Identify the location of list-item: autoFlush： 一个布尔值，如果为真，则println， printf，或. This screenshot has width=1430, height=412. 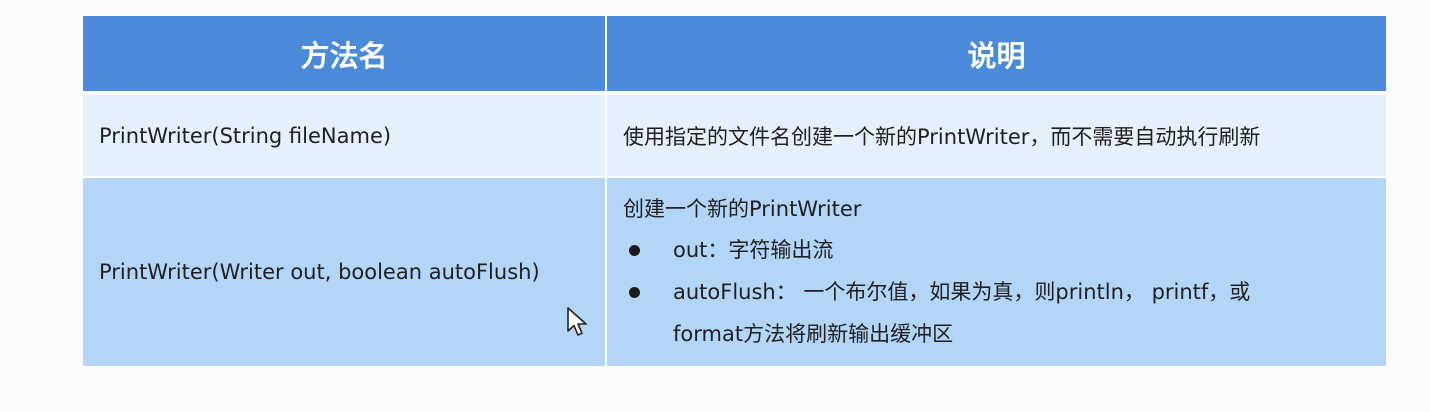
(1004, 292).